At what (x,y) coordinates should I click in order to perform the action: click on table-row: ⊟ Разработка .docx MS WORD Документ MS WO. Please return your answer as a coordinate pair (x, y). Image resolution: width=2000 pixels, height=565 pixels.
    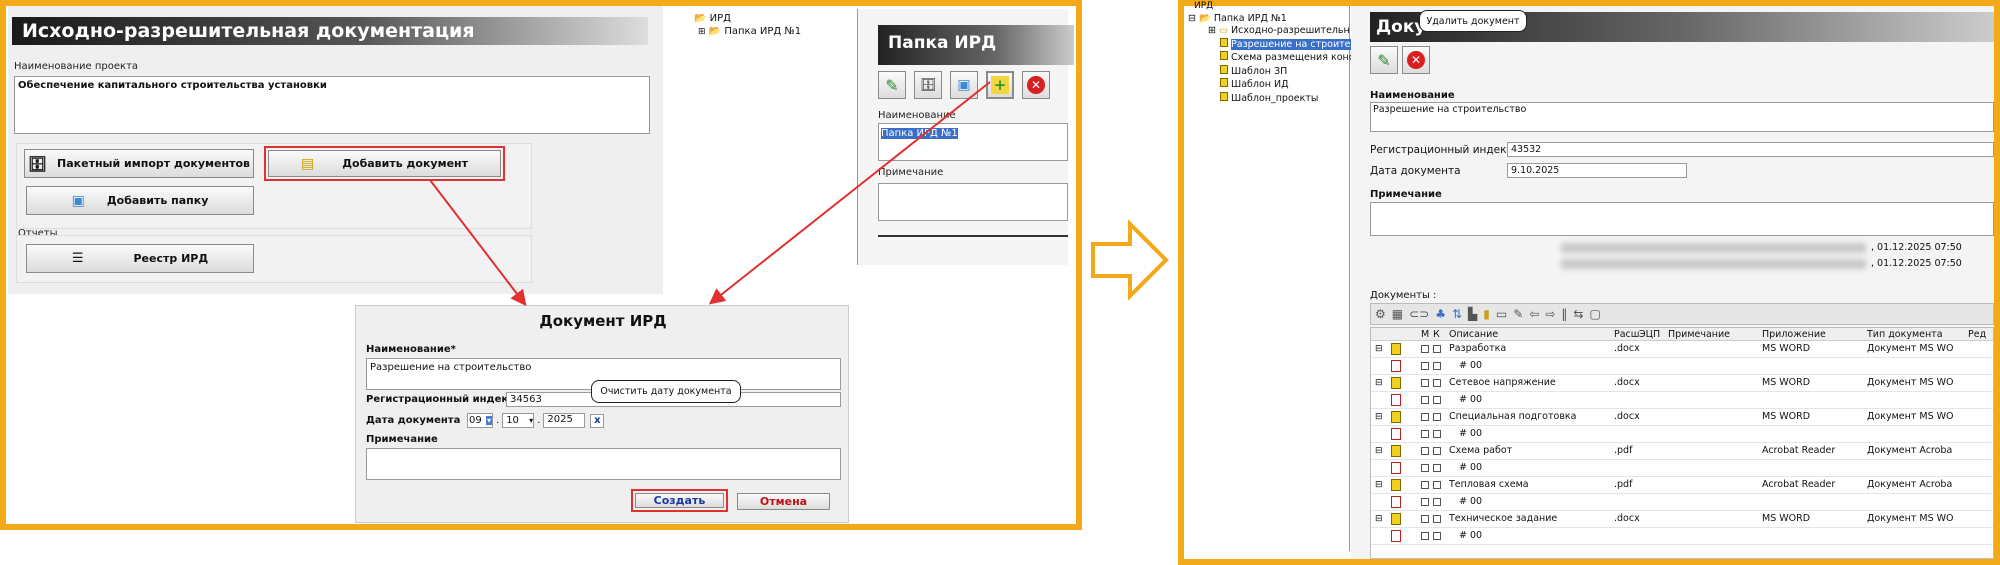
    Looking at the image, I should click on (1682, 349).